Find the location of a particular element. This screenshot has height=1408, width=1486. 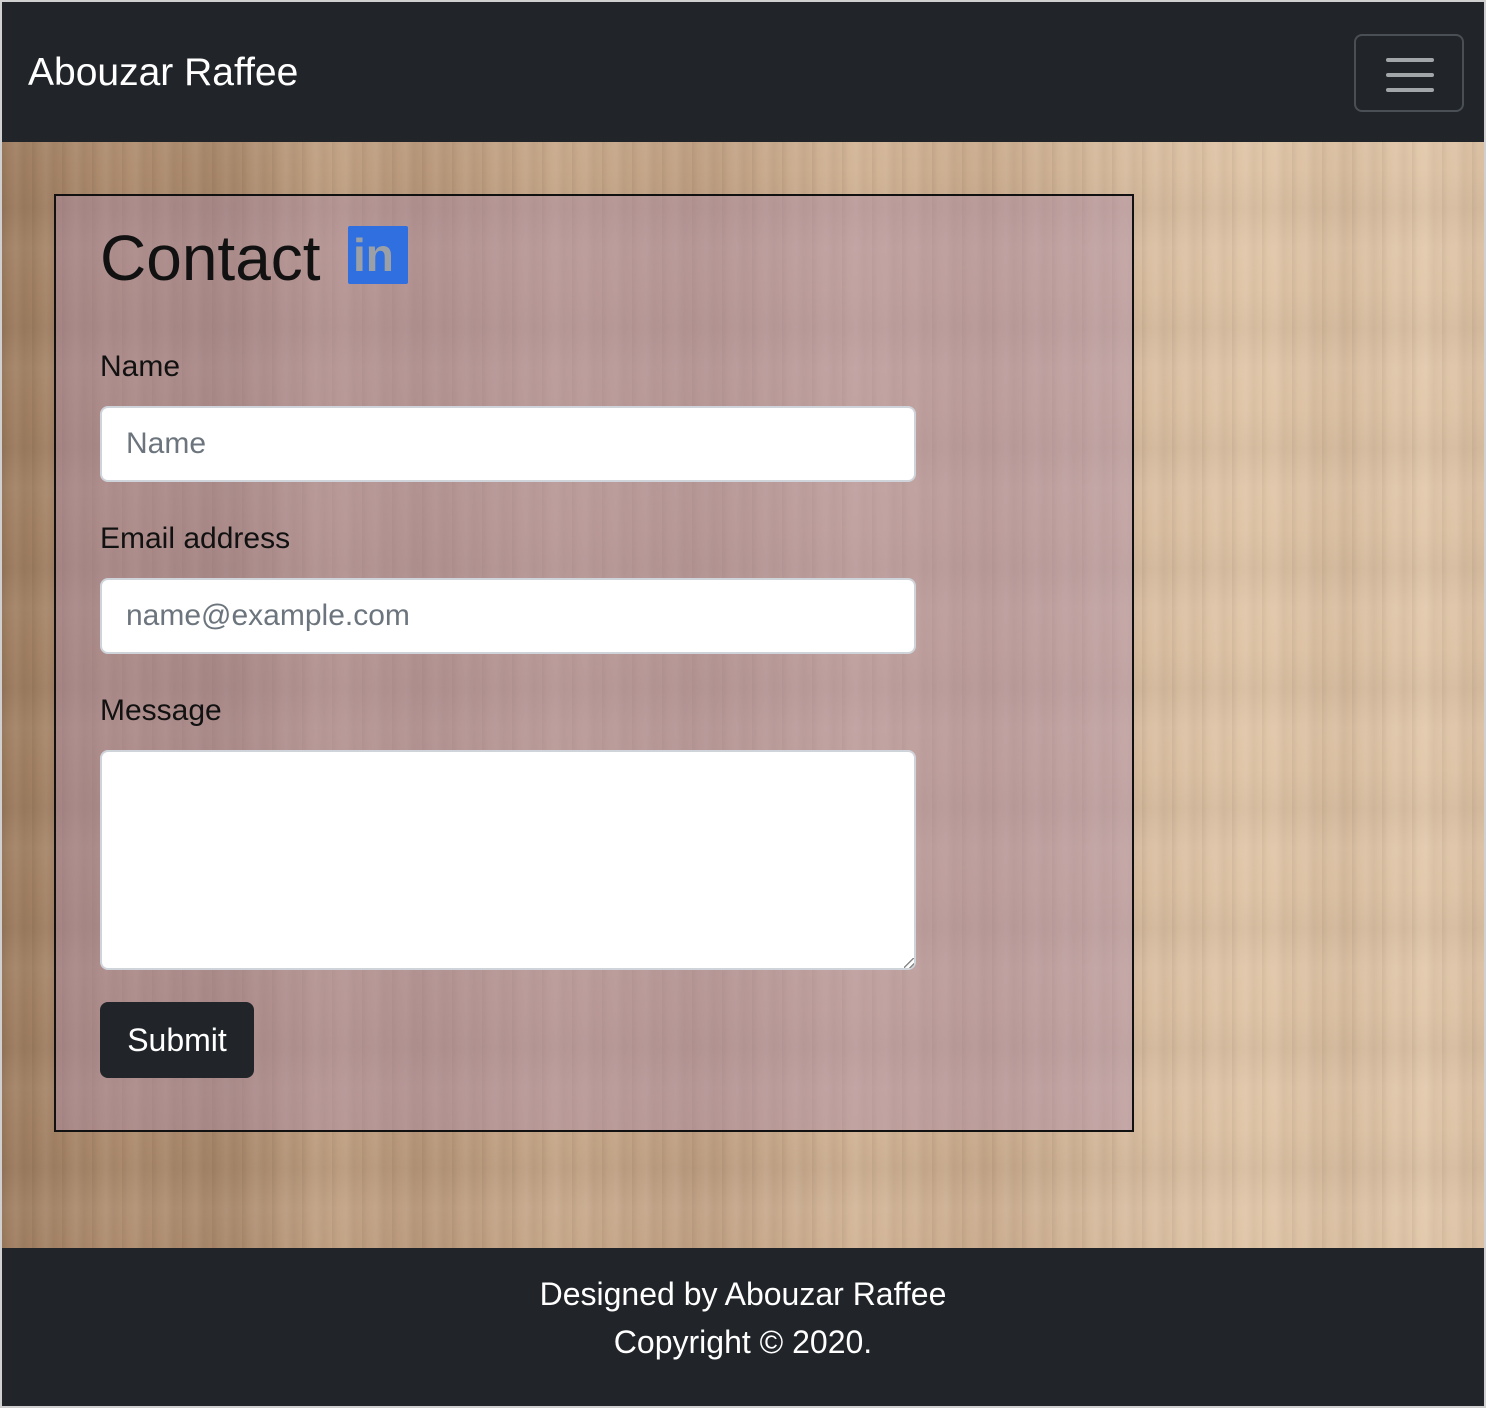

navbar: Abouzar Raffee is located at coordinates (743, 72).